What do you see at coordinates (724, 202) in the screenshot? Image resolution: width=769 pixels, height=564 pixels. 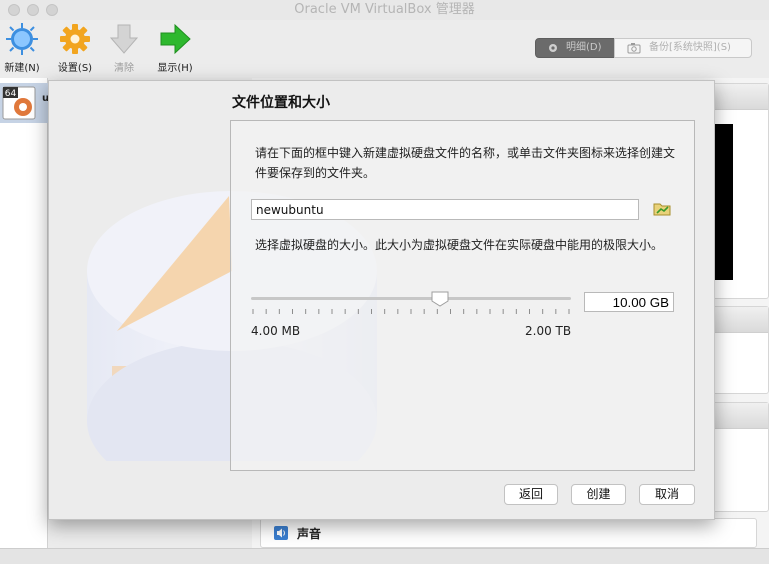 I see `preview-screen` at bounding box center [724, 202].